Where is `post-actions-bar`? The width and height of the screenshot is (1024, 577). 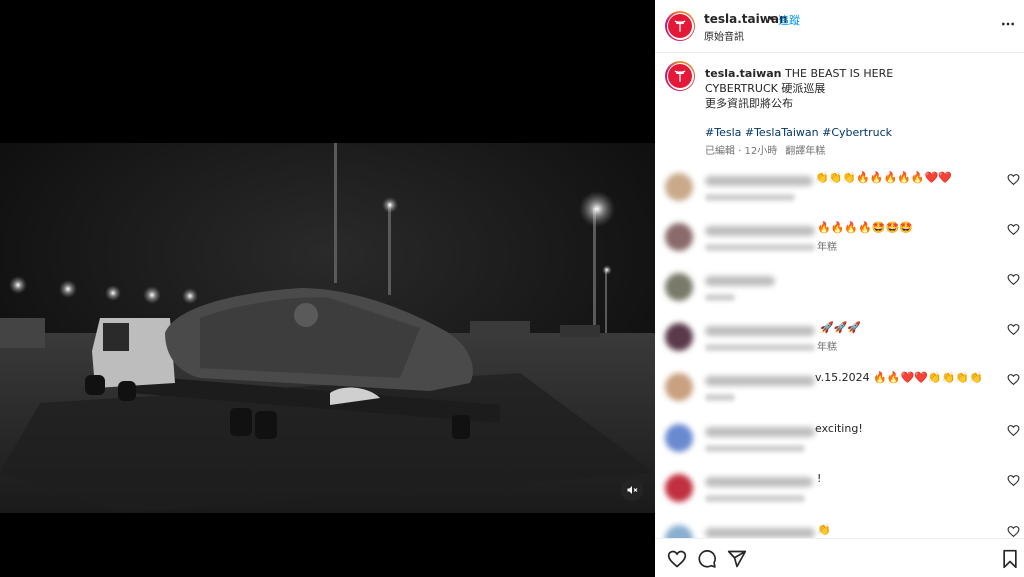 post-actions-bar is located at coordinates (839, 557).